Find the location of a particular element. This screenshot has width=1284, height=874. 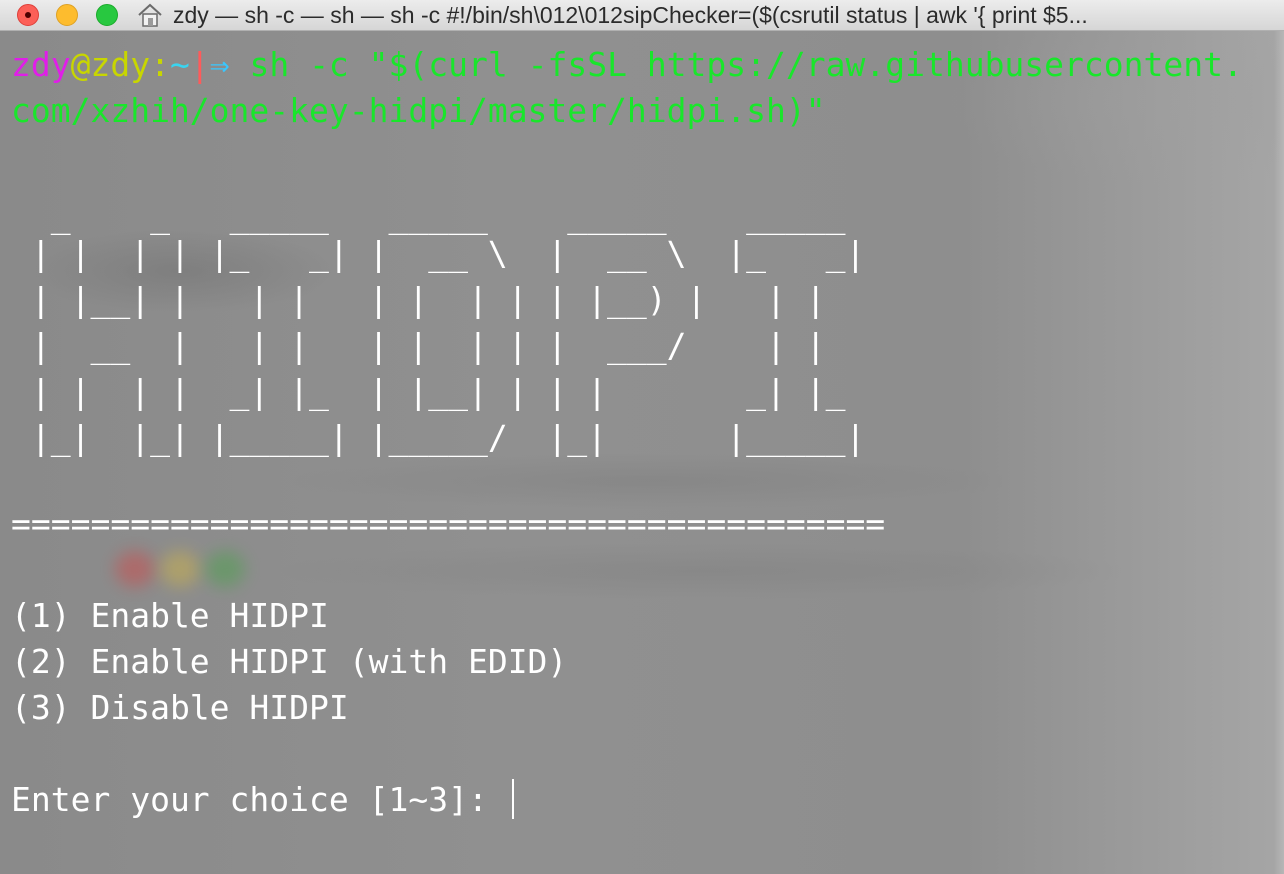

prompt-host: zdy is located at coordinates (120, 64).